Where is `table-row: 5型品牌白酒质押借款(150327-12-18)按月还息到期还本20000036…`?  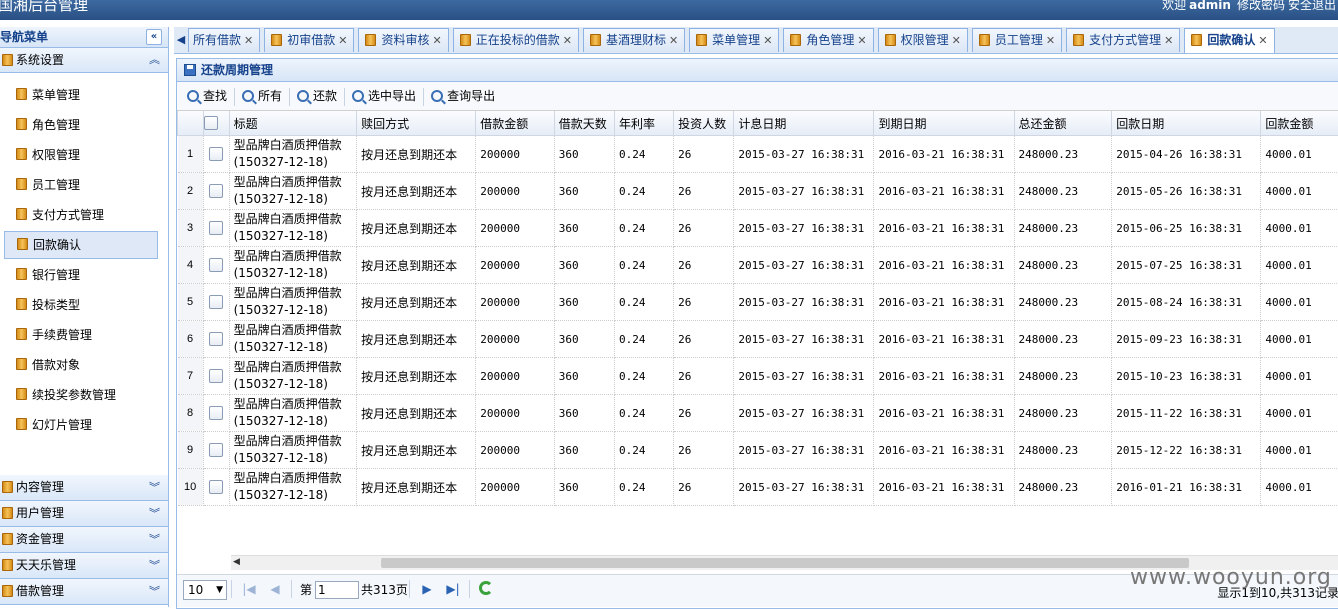 table-row: 5型品牌白酒质押借款(150327-12-18)按月还息到期还本20000036… is located at coordinates (758, 302).